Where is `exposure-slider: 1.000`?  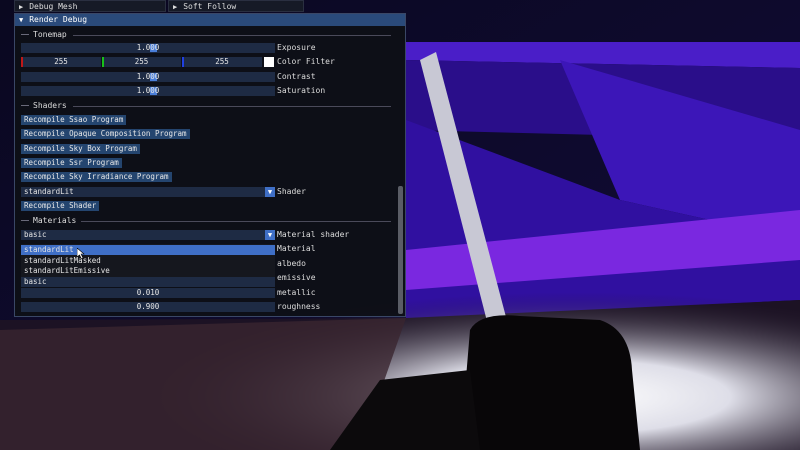
exposure-slider: 1.000 is located at coordinates (148, 48).